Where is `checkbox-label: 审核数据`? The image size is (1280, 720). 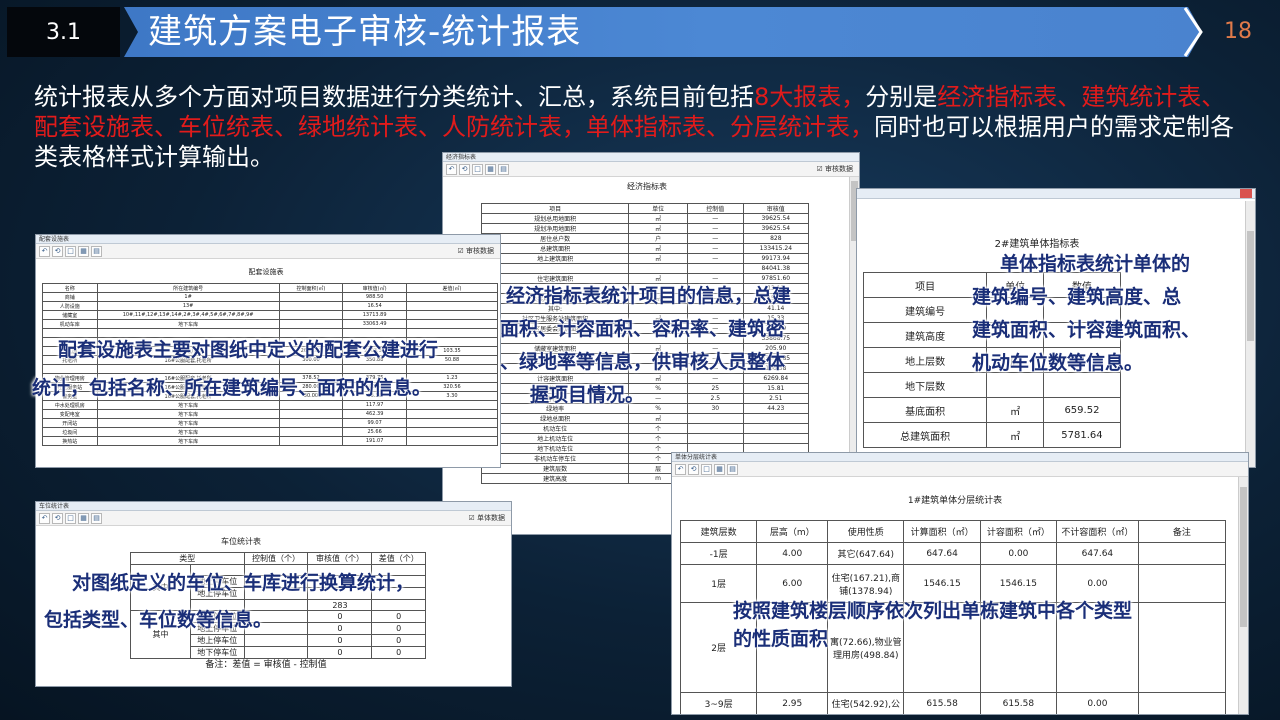 checkbox-label: 审核数据 is located at coordinates (839, 169).